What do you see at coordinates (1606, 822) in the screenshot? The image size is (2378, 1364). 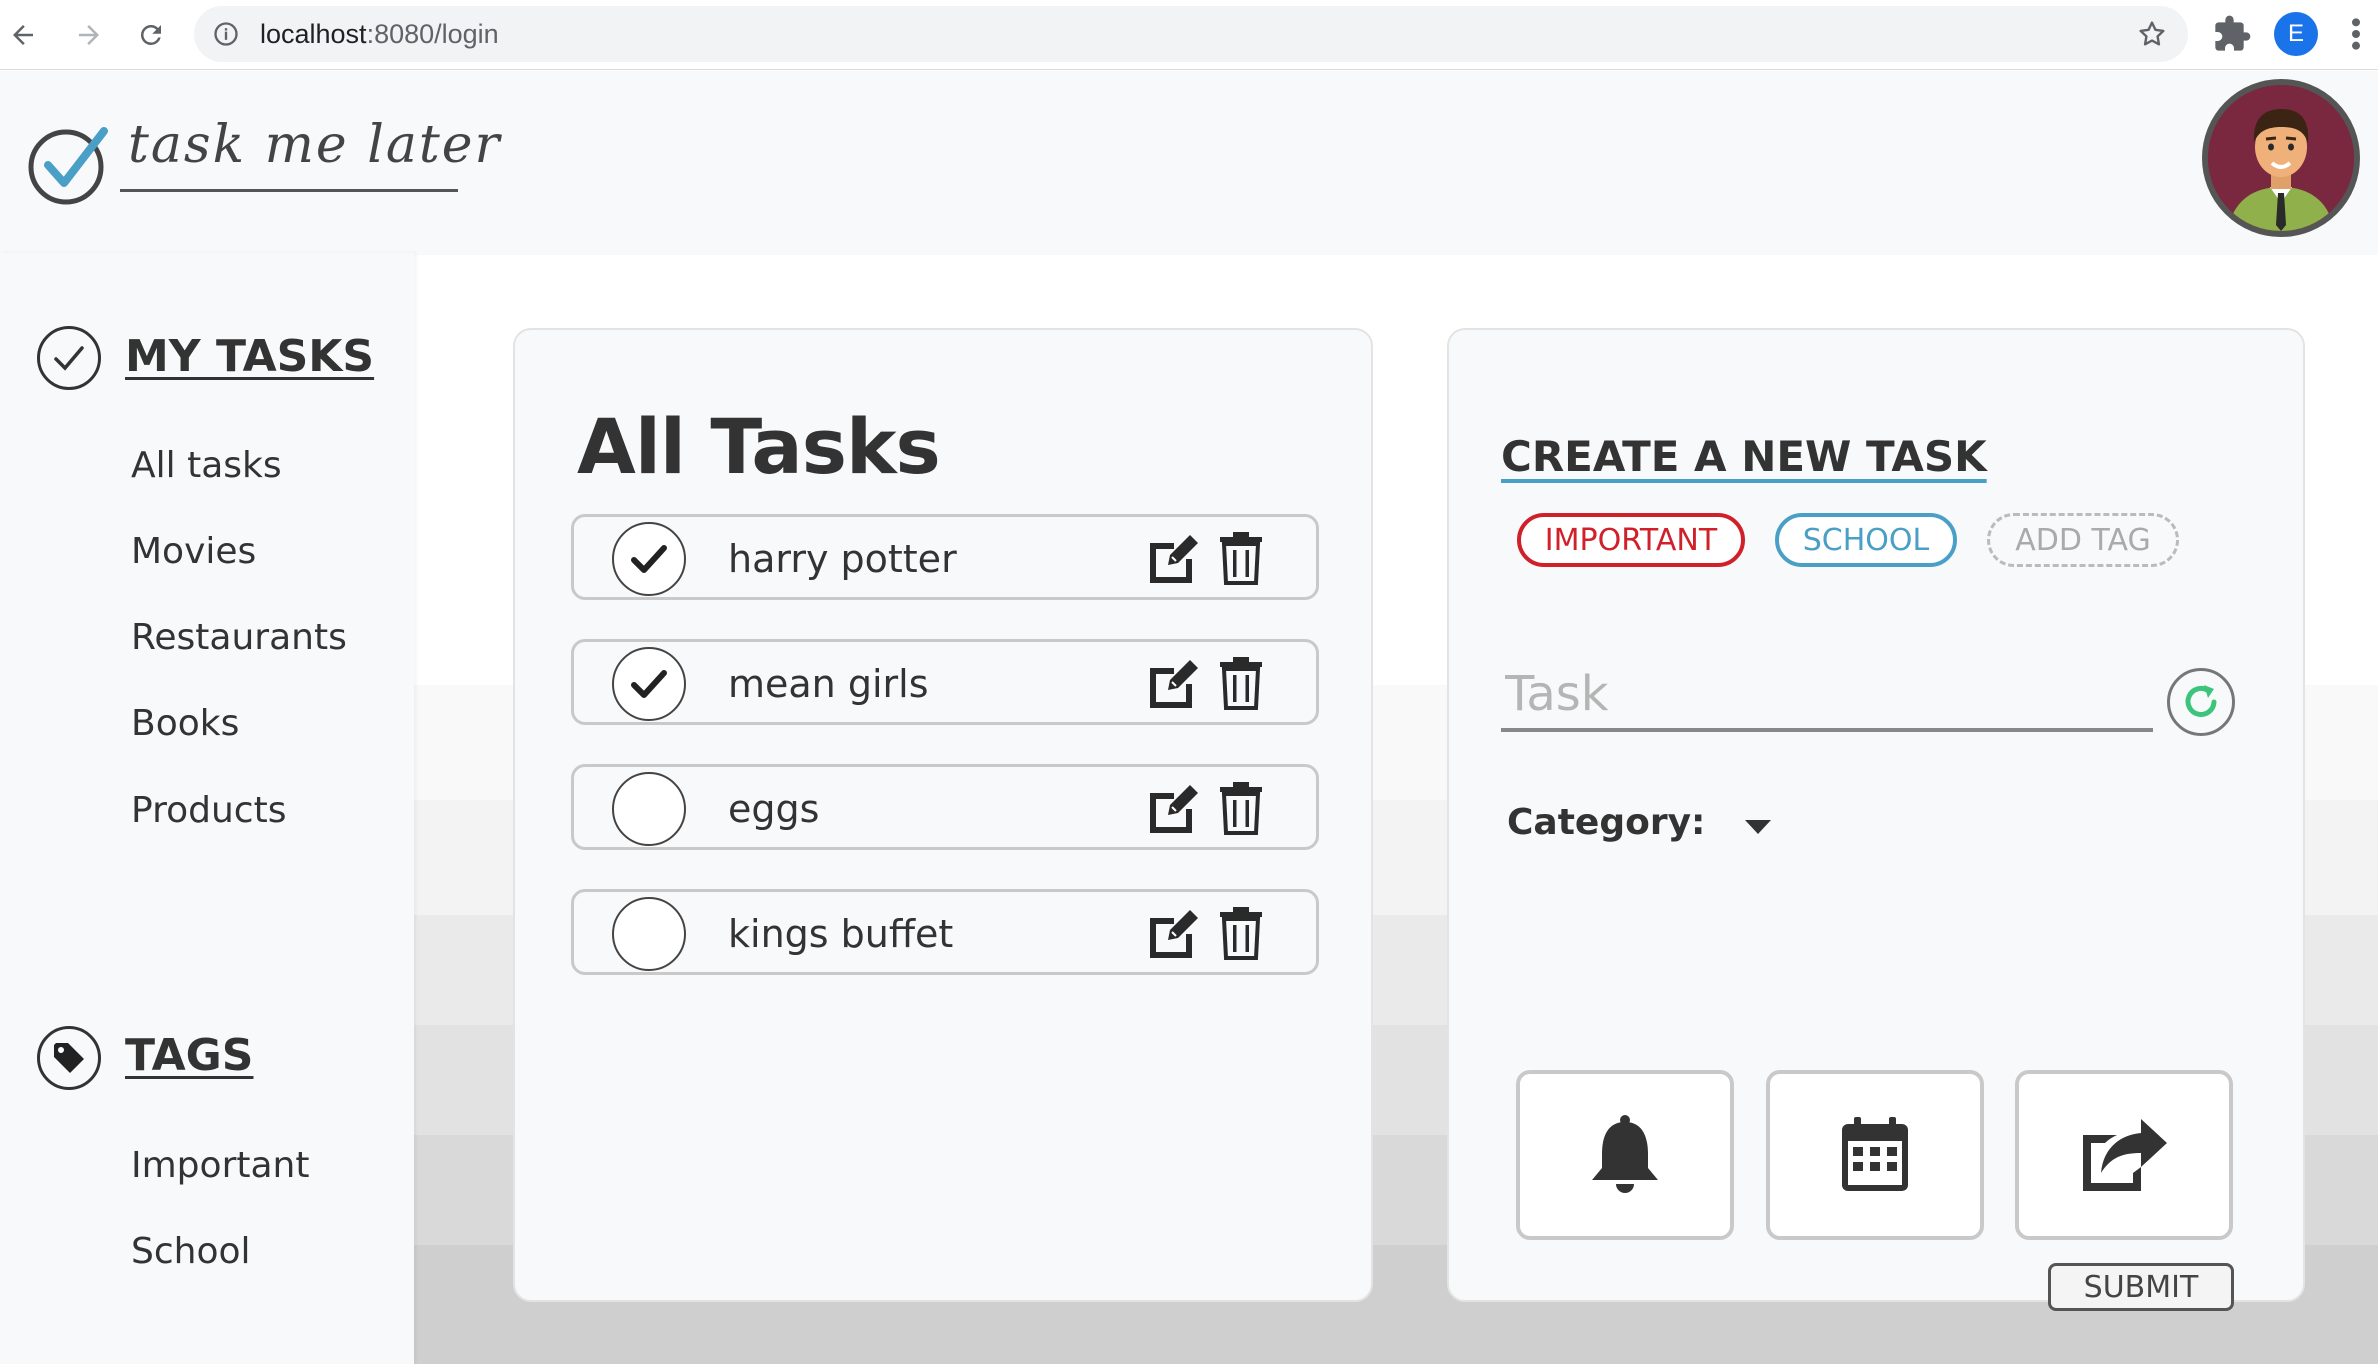 I see `category-label: Category:` at bounding box center [1606, 822].